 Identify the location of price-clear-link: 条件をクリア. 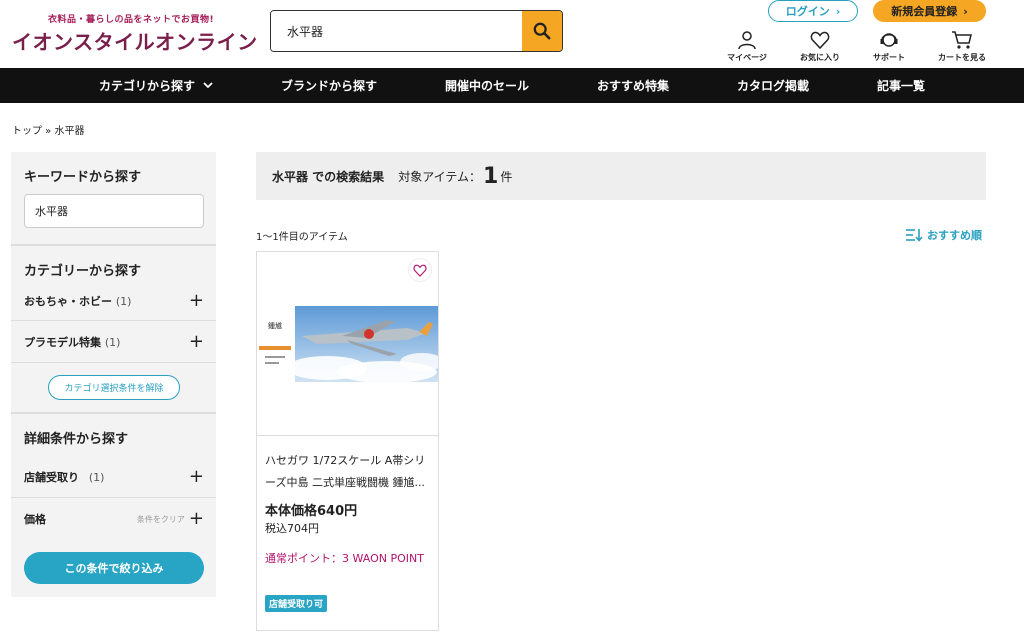
(161, 519).